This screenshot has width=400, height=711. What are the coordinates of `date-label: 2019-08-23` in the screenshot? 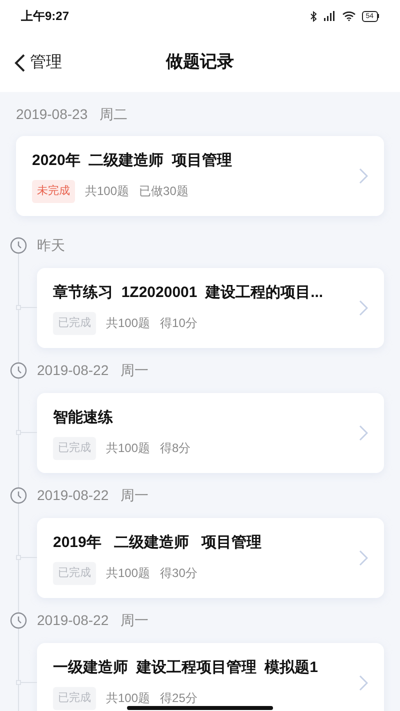 It's located at (52, 114).